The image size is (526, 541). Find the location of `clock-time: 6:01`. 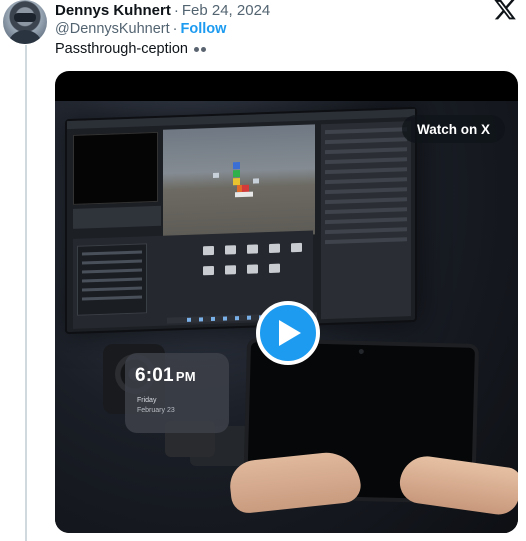

clock-time: 6:01 is located at coordinates (154, 375).